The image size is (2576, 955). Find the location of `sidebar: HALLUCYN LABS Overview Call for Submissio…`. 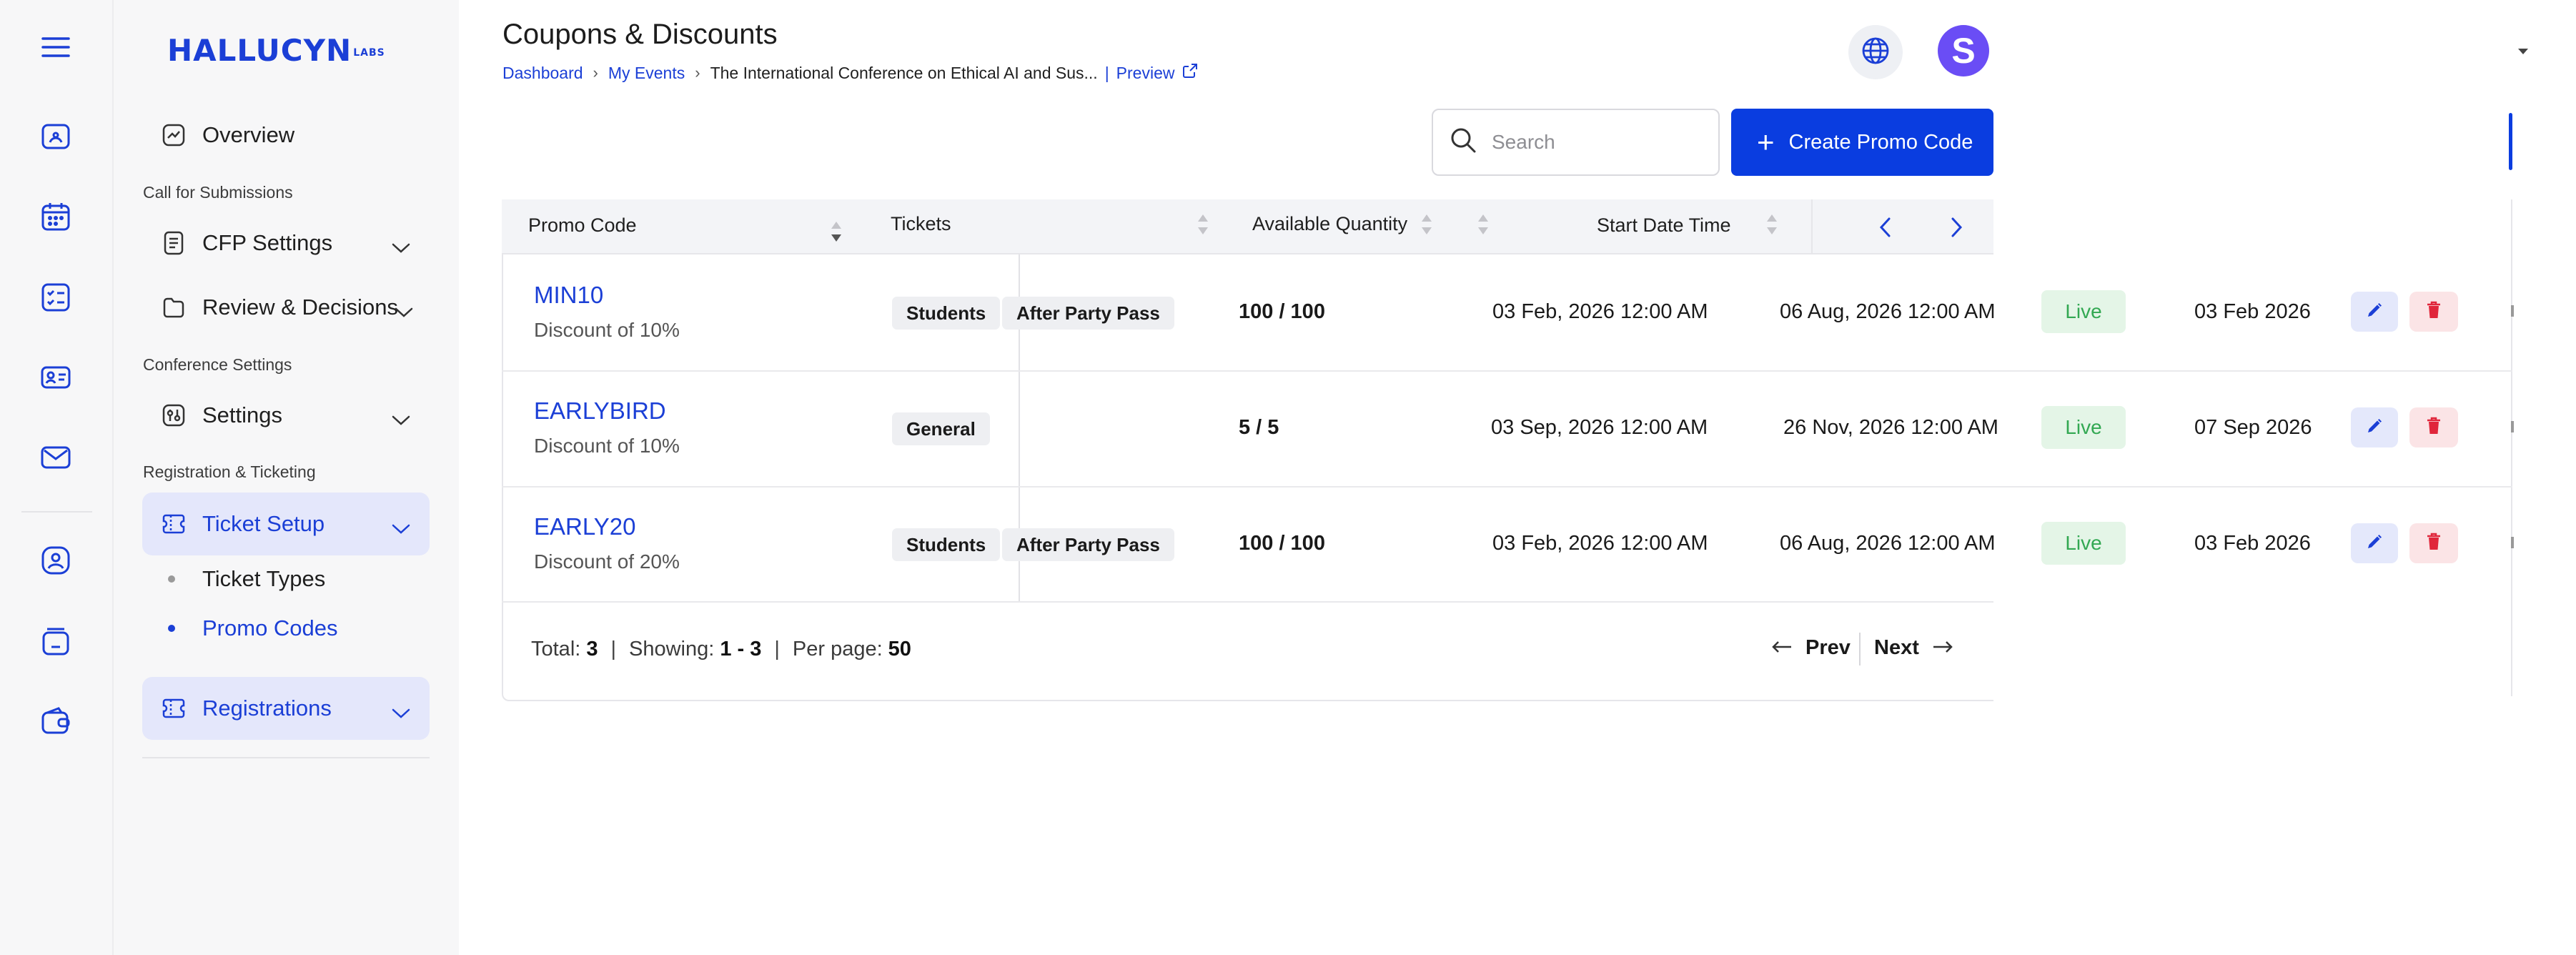

sidebar: HALLUCYN LABS Overview Call for Submissio… is located at coordinates (286, 477).